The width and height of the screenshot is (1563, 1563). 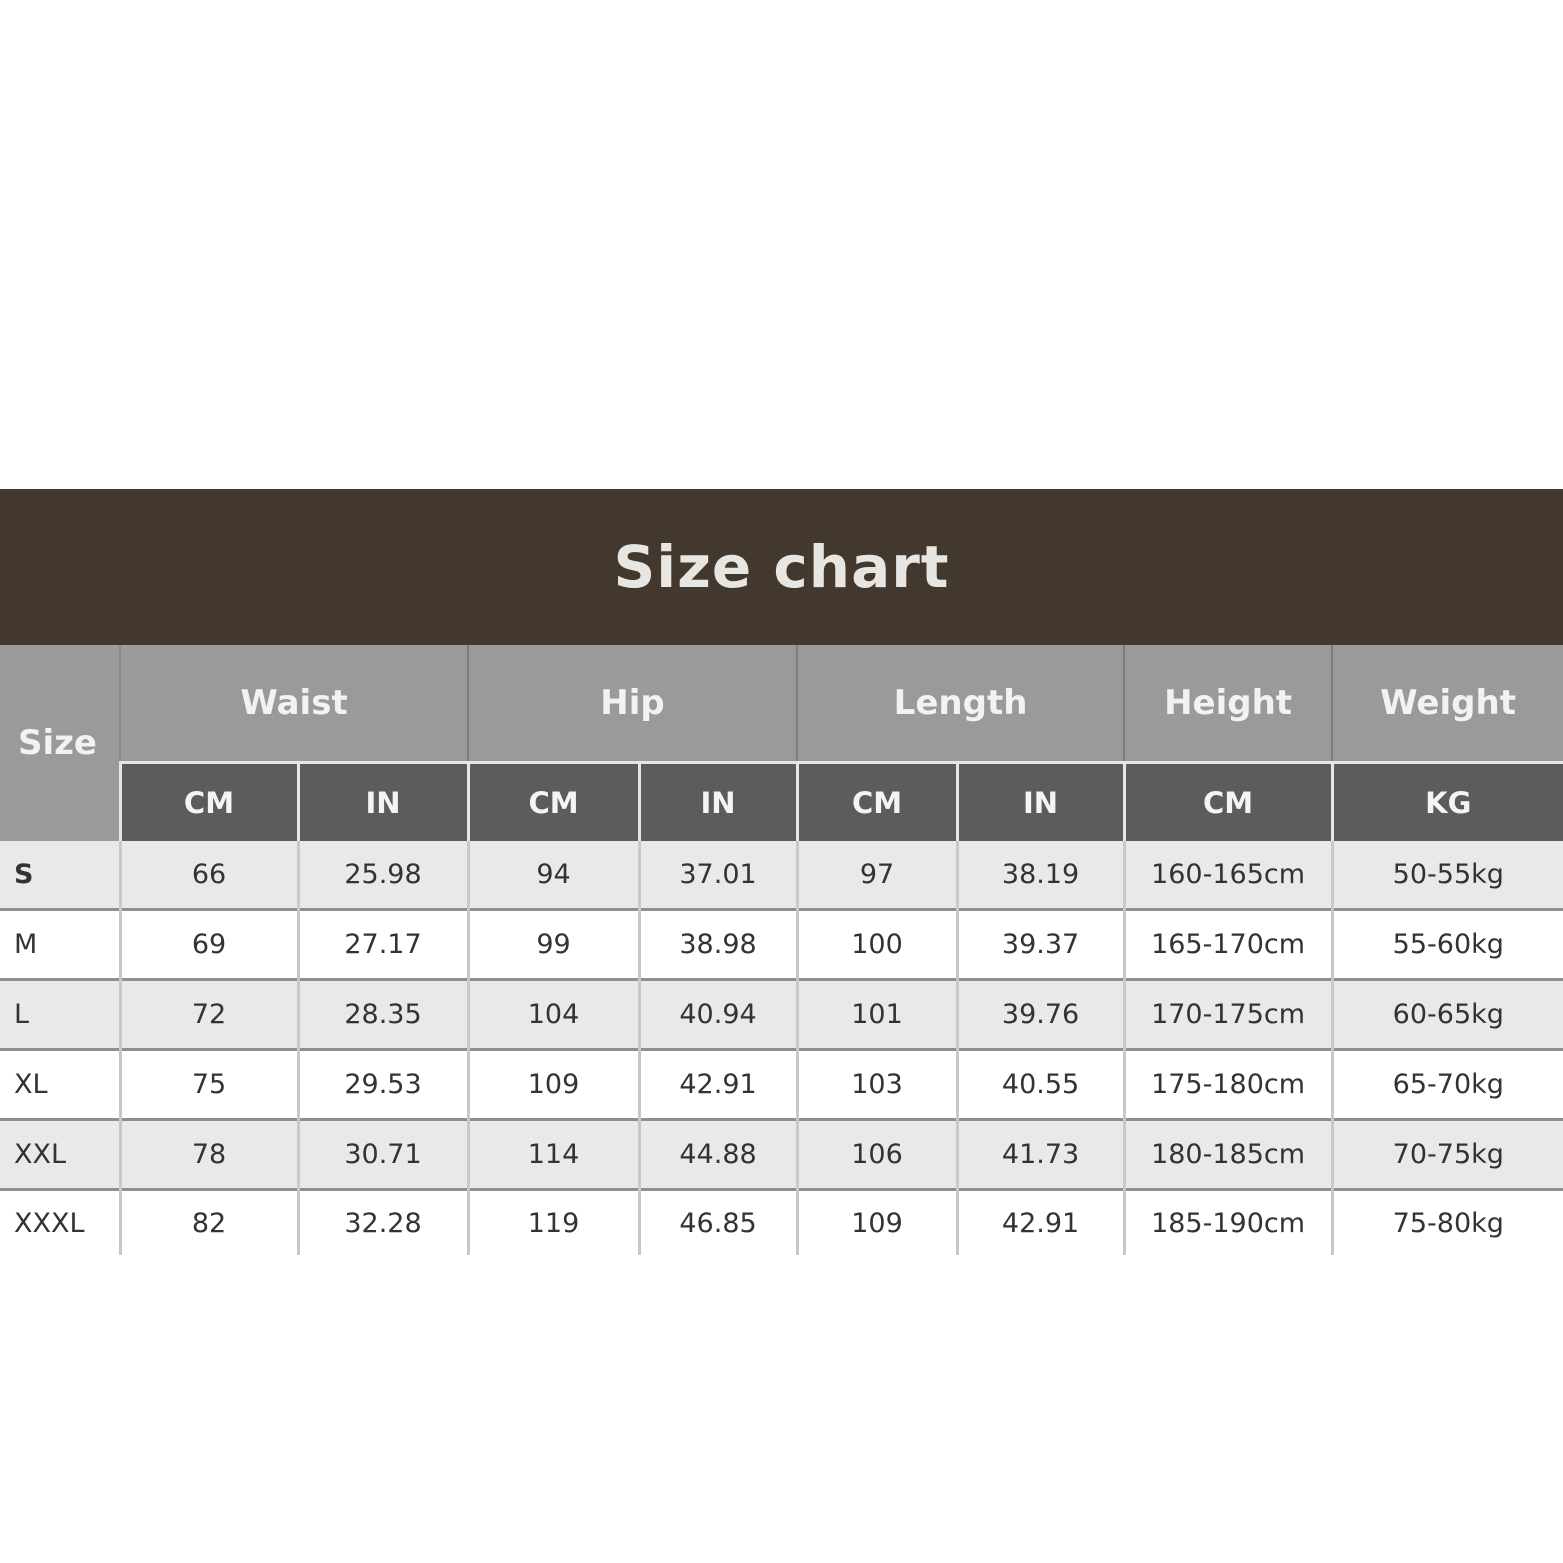 I want to click on weight-header: Weight, so click(x=1447, y=704).